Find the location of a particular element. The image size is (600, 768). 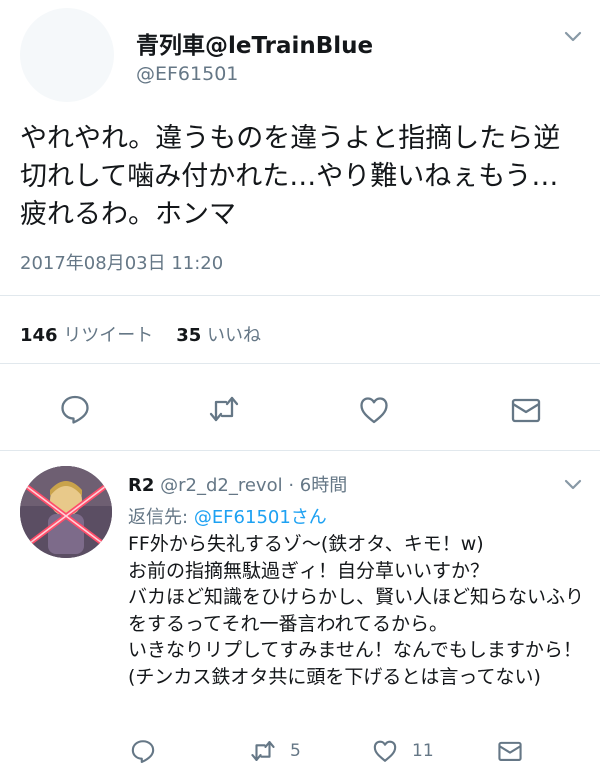

reply-avatar is located at coordinates (66, 512).